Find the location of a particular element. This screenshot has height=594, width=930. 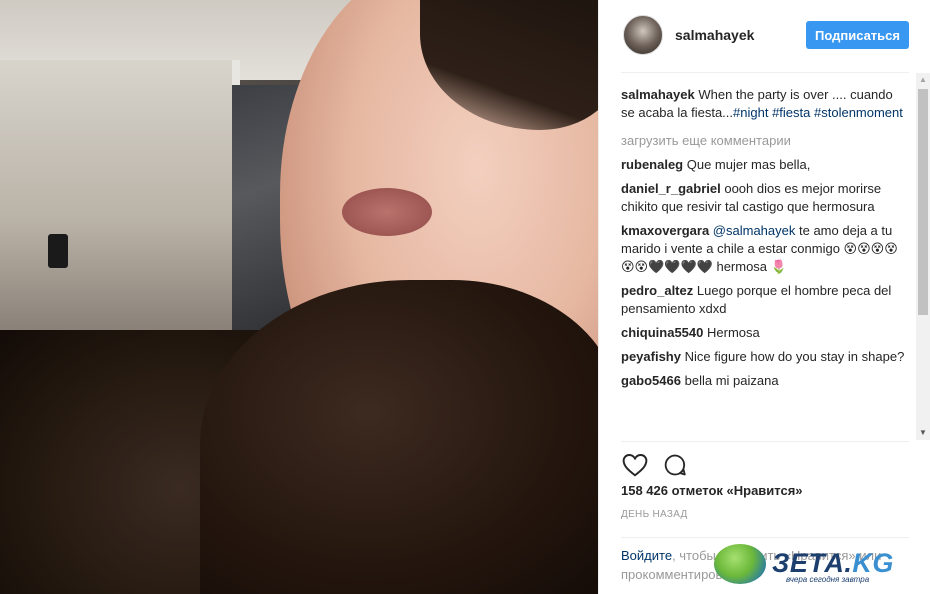

hashtag-link: #stolenmoment is located at coordinates (858, 112).